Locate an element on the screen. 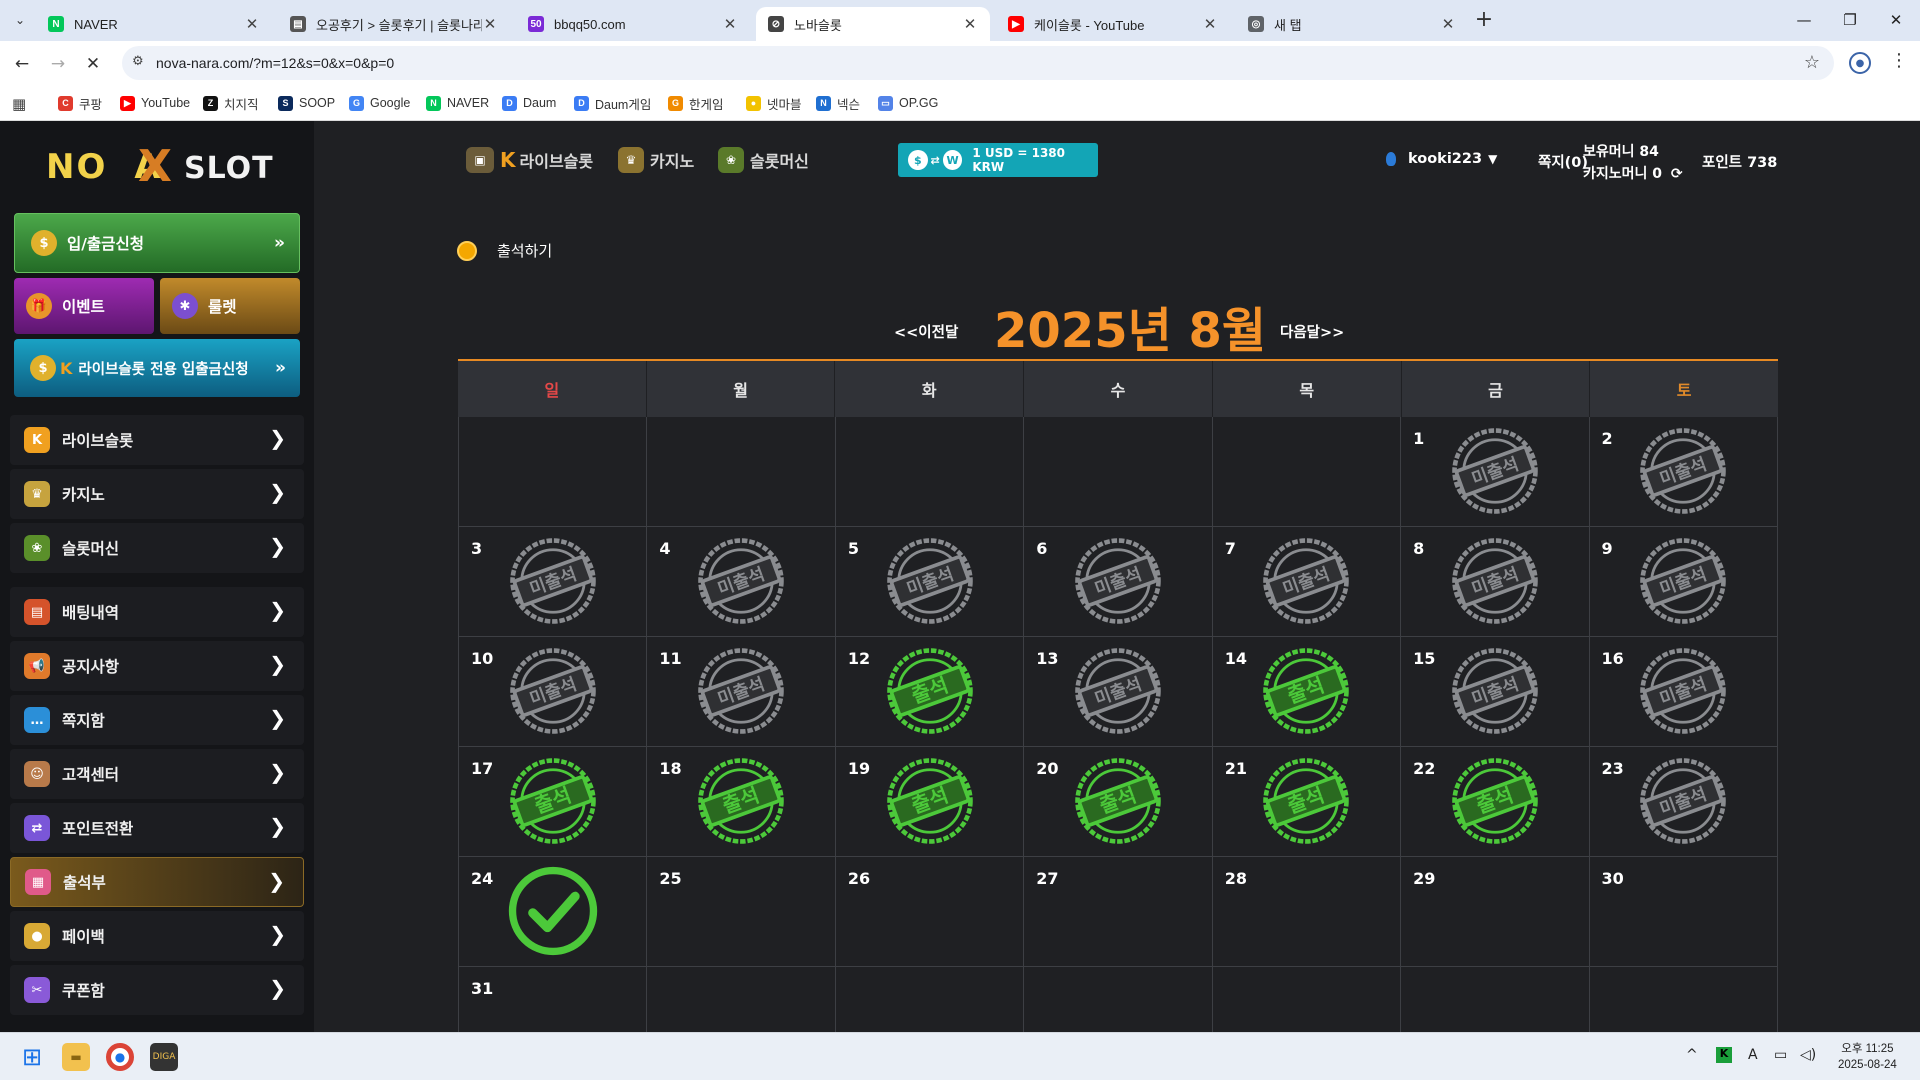  messages-link: 쪽지(0) is located at coordinates (1563, 161).